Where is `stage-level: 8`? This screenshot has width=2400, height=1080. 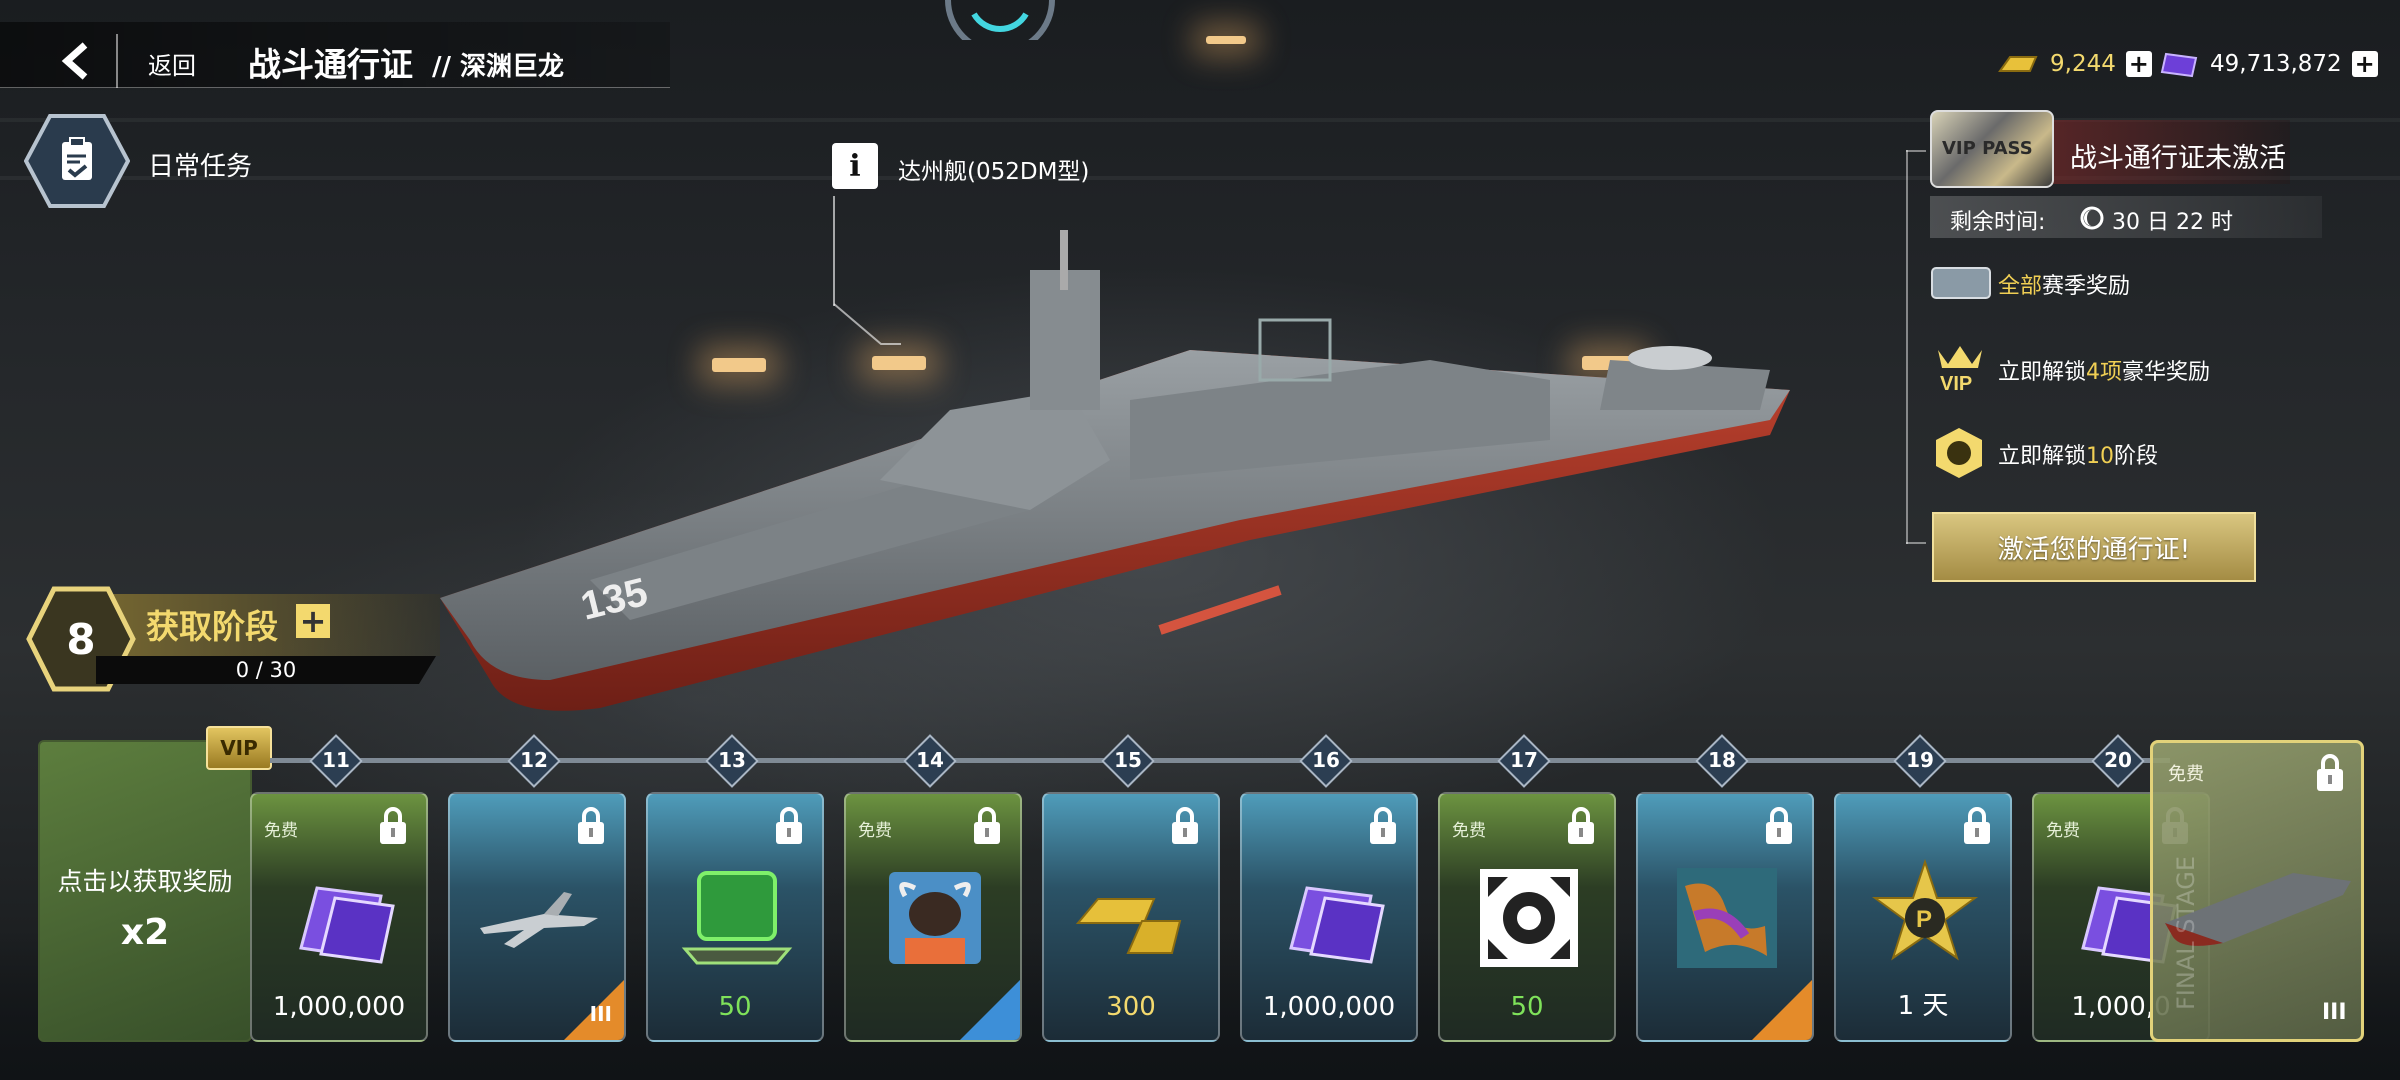
stage-level: 8 is located at coordinates (81, 639).